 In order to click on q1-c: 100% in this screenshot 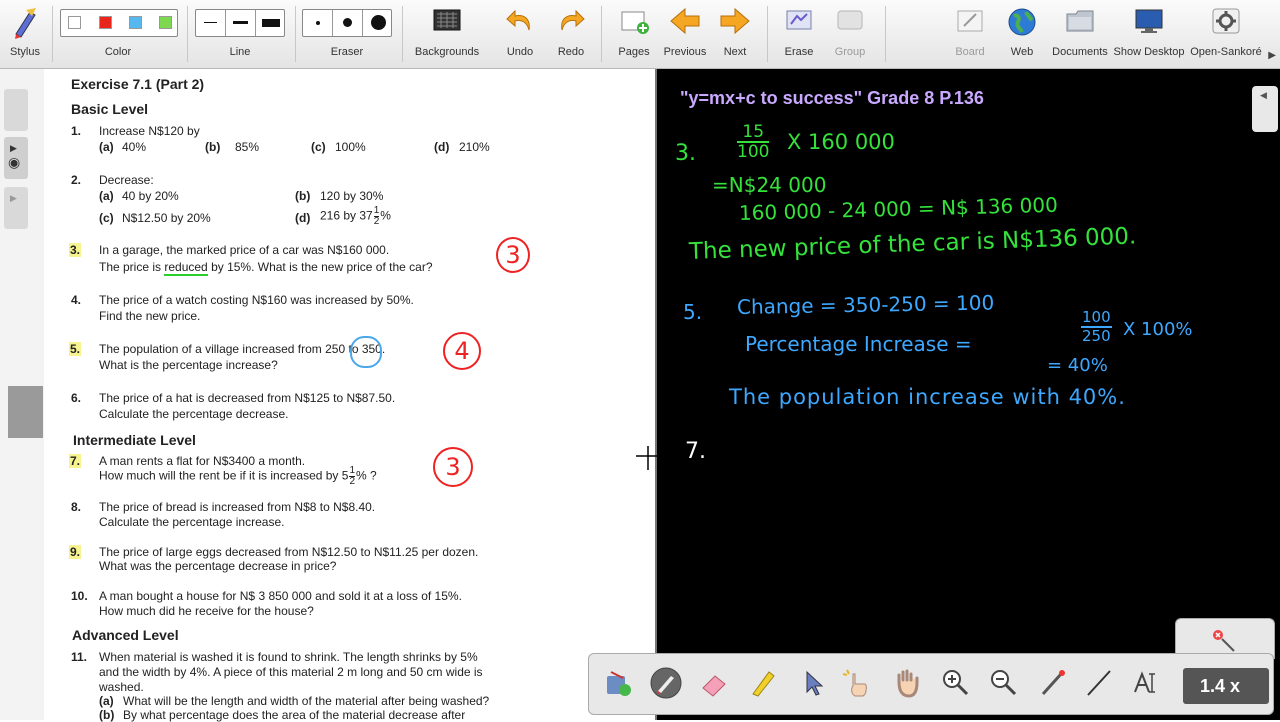, I will do `click(350, 147)`.